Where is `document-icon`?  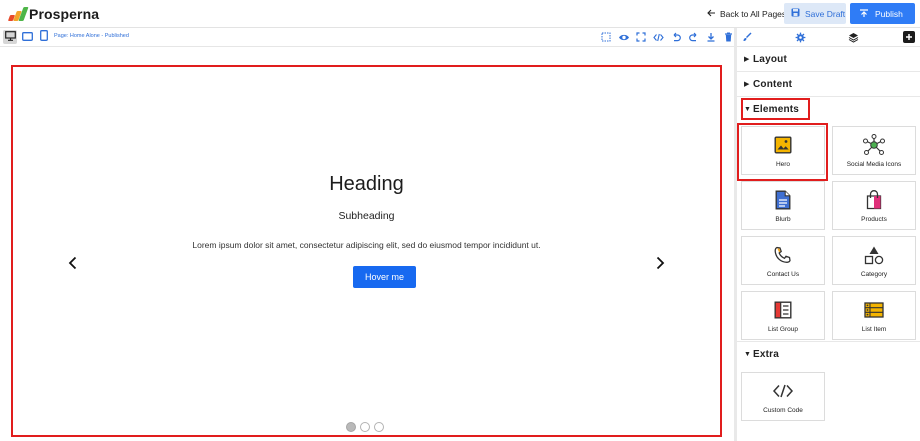
document-icon is located at coordinates (783, 200).